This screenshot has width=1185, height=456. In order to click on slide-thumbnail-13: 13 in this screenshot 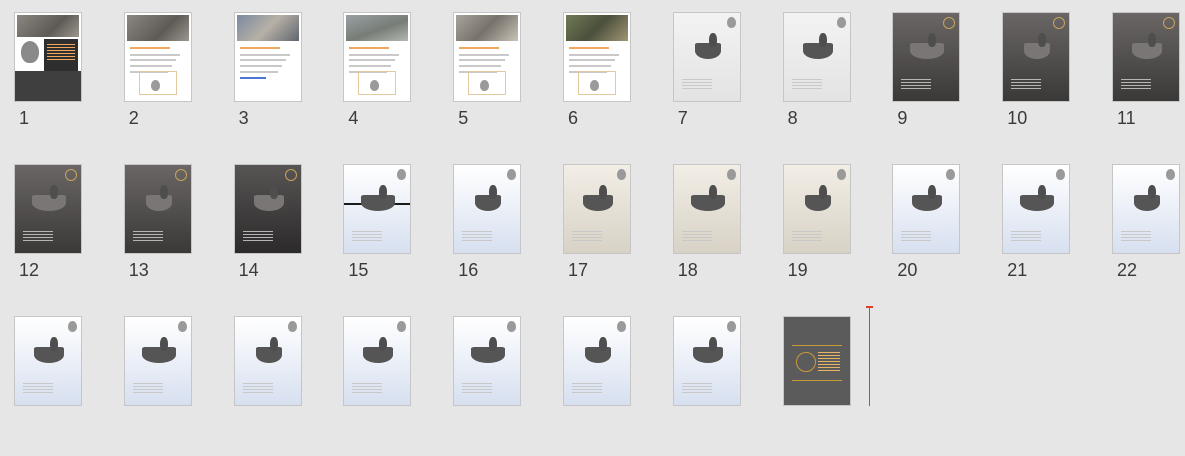, I will do `click(168, 234)`.